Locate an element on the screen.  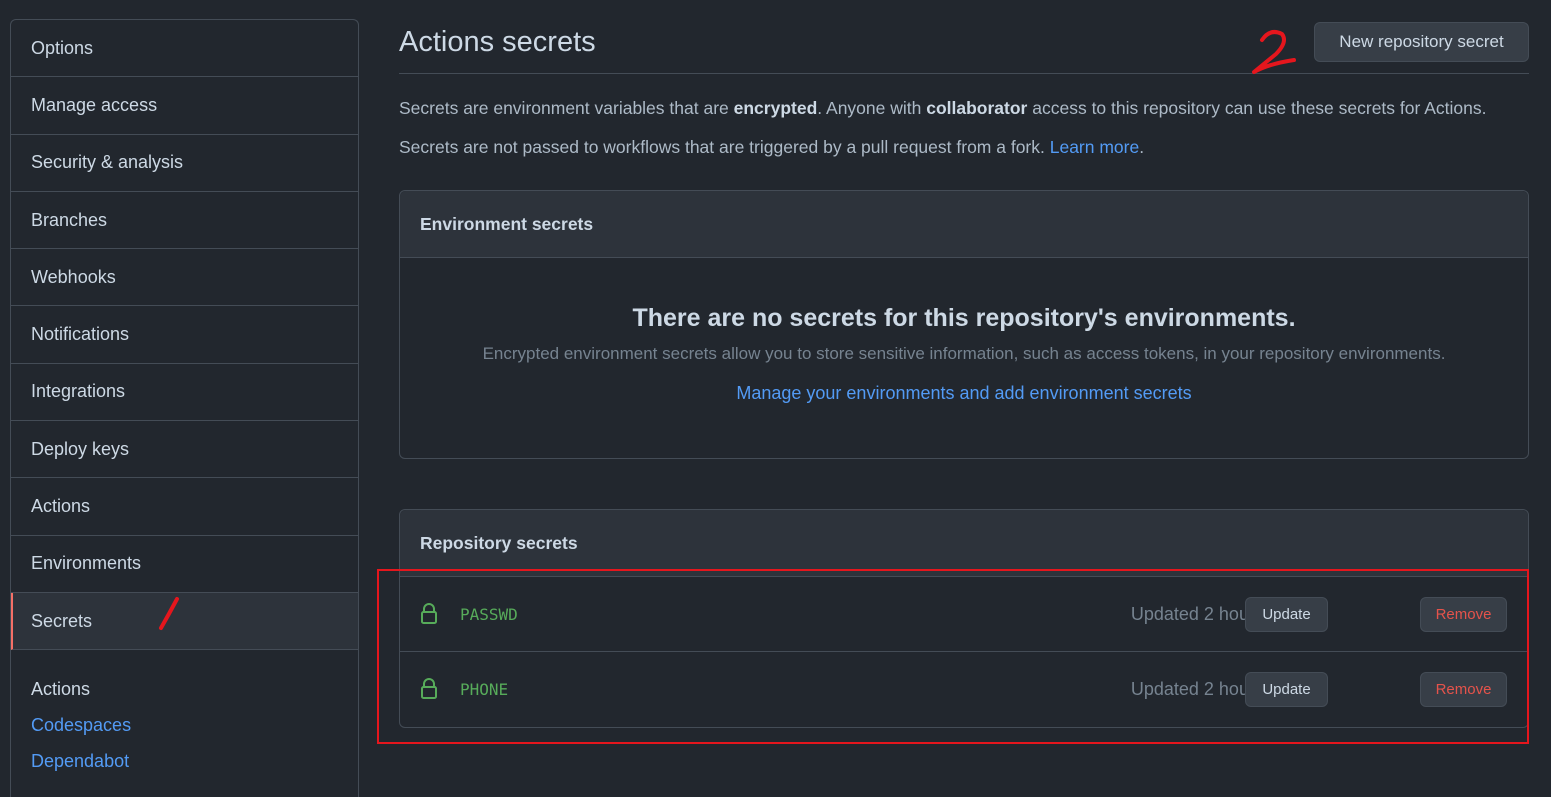
new-repository-secret-button: New repository secret is located at coordinates (1421, 42).